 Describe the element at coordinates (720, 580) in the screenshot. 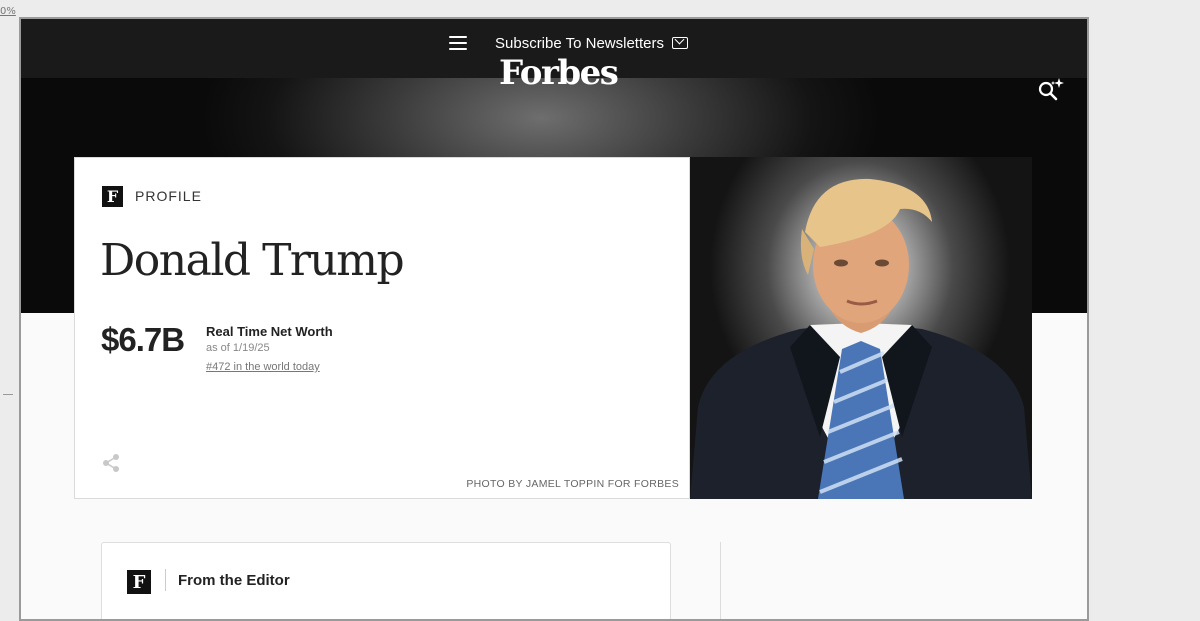

I see `column-divider` at that location.